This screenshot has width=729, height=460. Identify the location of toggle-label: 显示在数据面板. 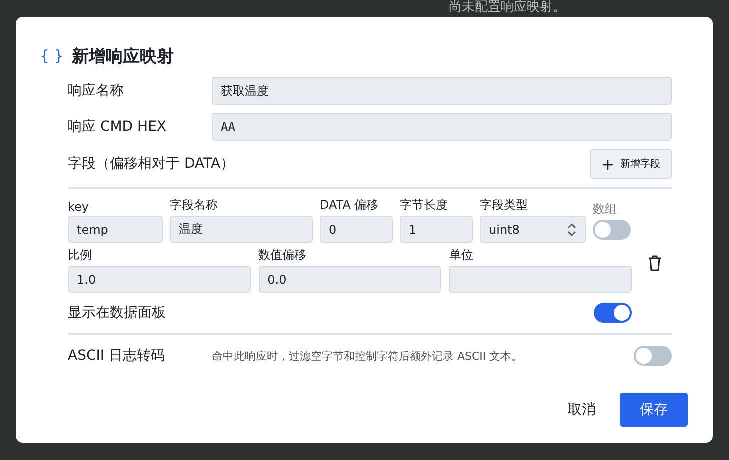
(117, 313).